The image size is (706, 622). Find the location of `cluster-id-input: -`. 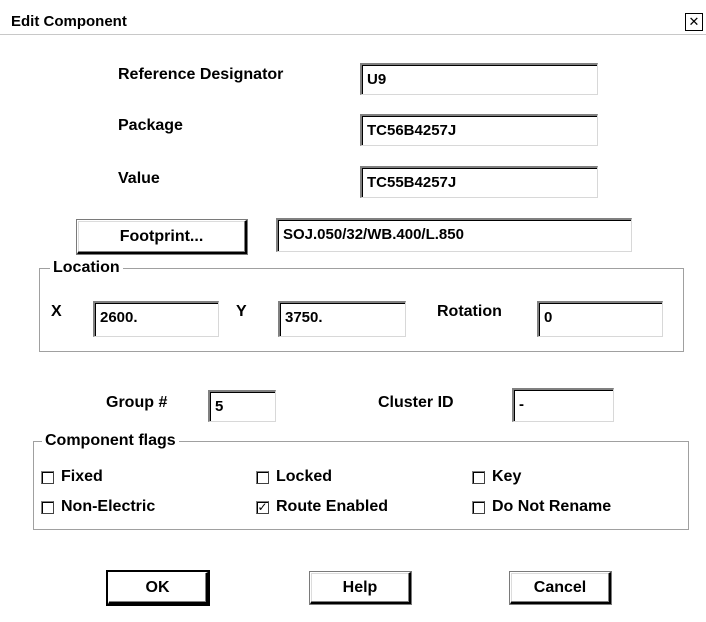

cluster-id-input: - is located at coordinates (563, 405).